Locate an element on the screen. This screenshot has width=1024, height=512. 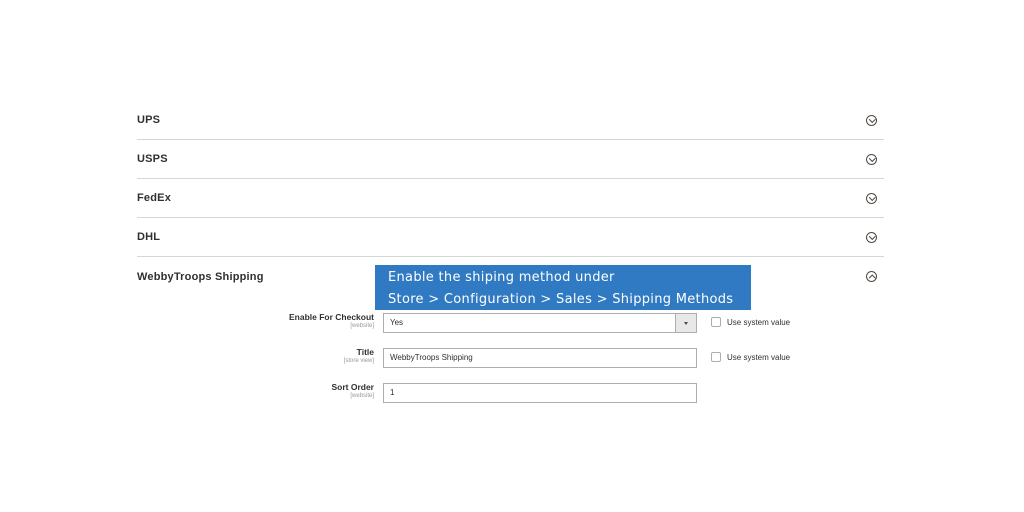
section-usps: USPS is located at coordinates (510, 159).